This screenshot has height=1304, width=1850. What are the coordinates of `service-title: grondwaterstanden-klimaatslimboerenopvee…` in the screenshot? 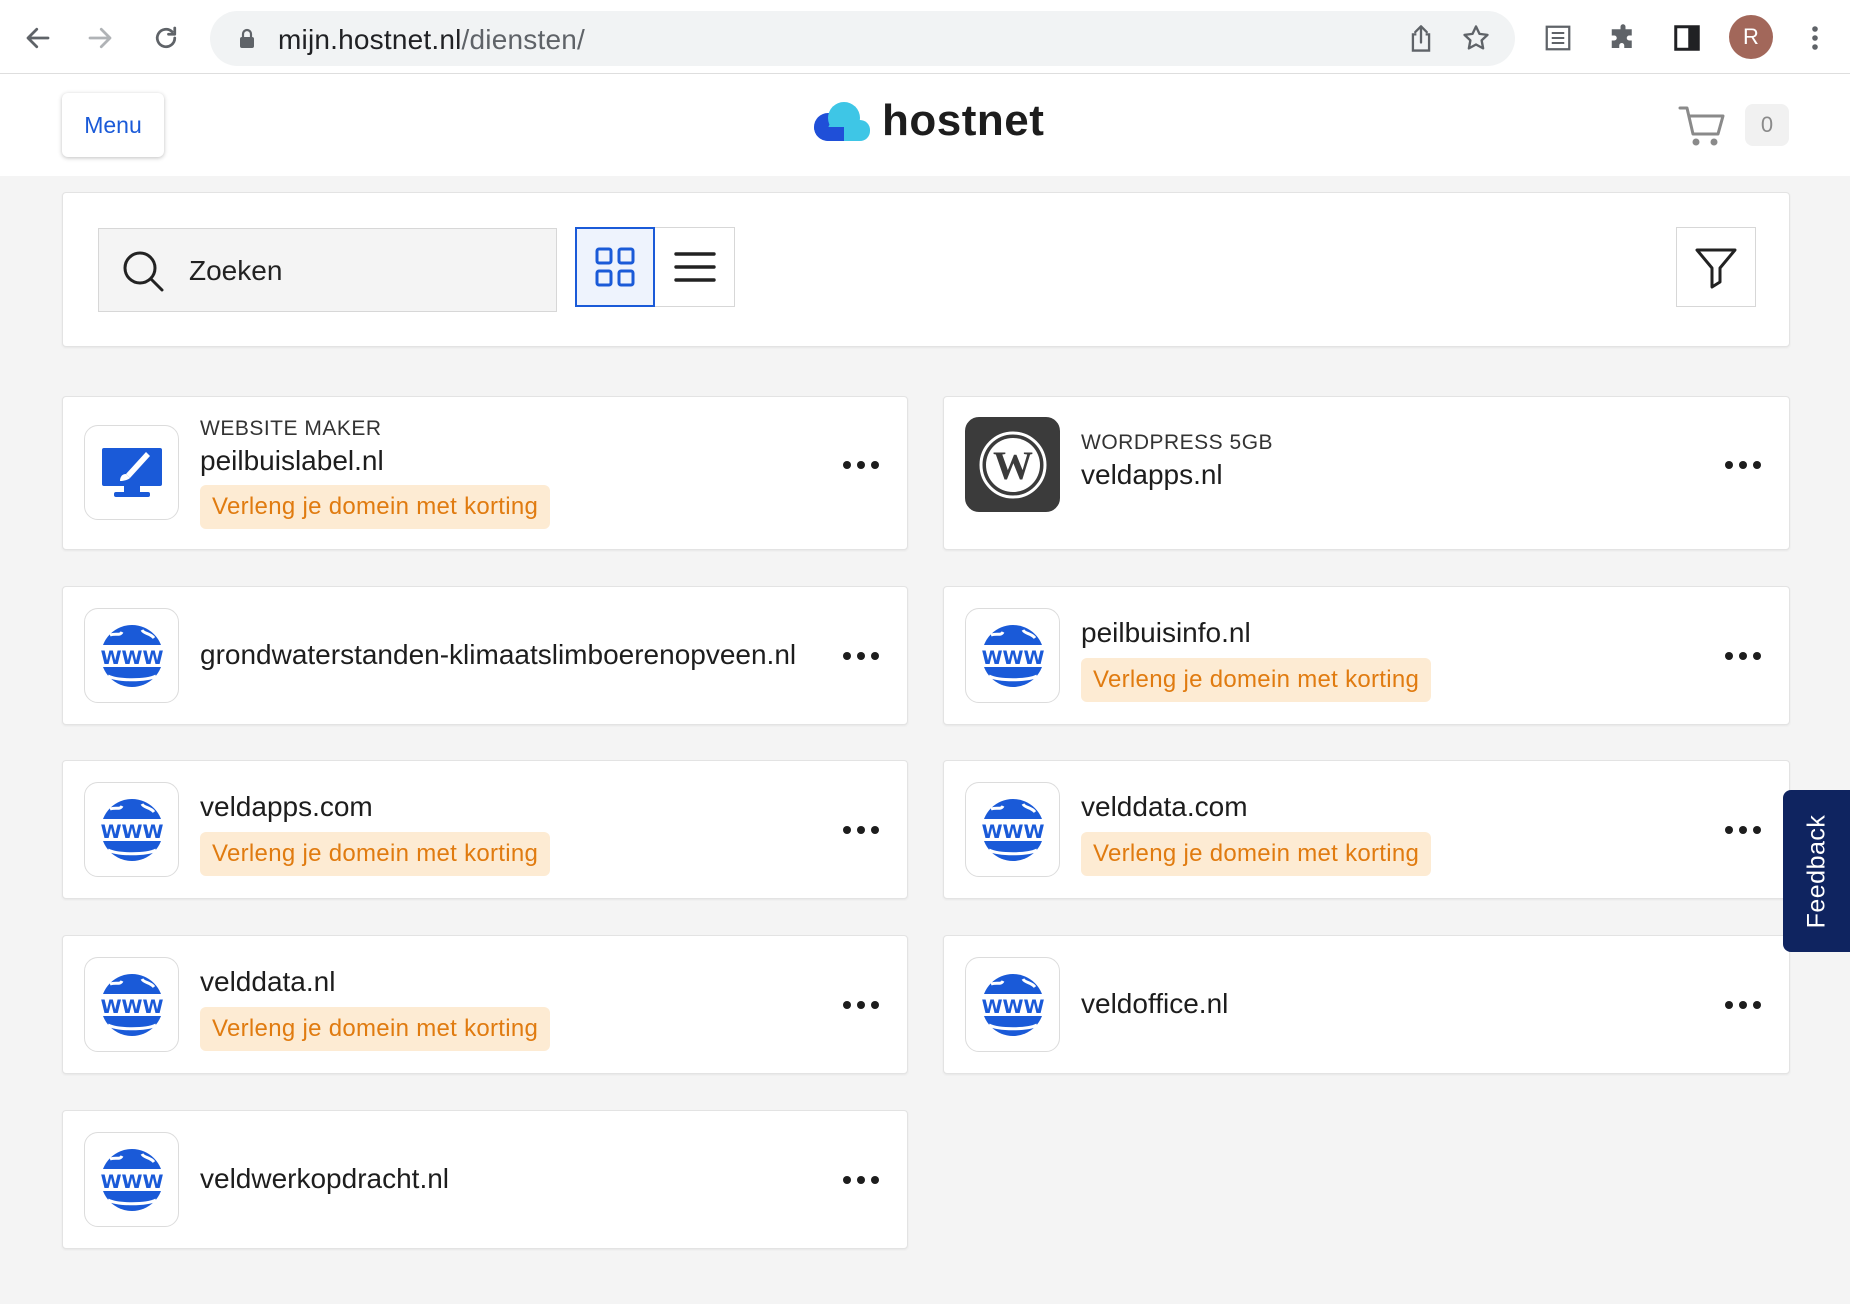 It's located at (498, 655).